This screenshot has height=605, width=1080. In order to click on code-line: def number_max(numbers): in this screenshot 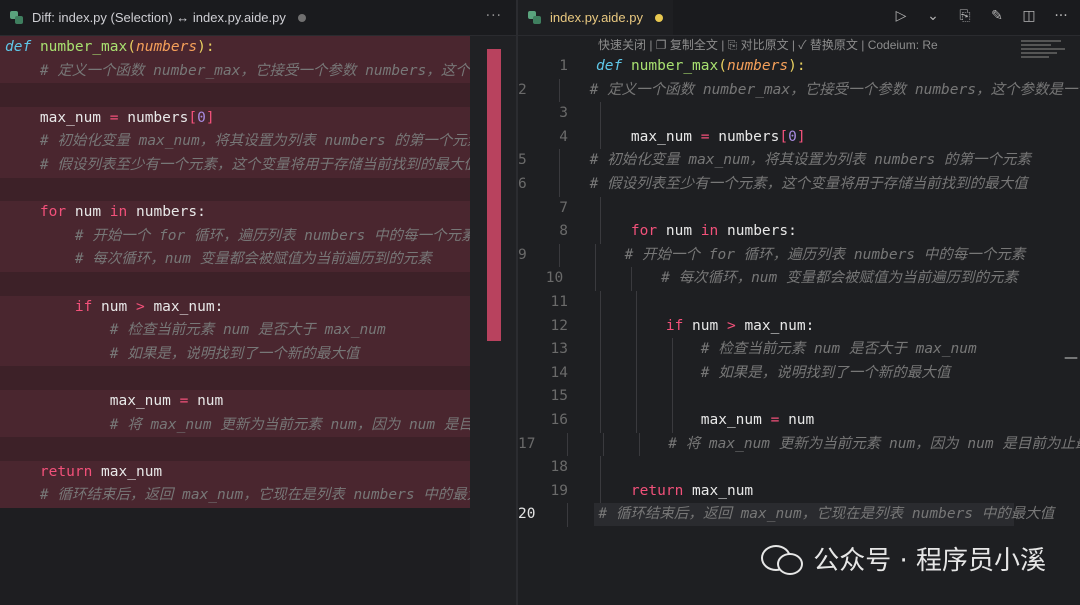, I will do `click(243, 48)`.